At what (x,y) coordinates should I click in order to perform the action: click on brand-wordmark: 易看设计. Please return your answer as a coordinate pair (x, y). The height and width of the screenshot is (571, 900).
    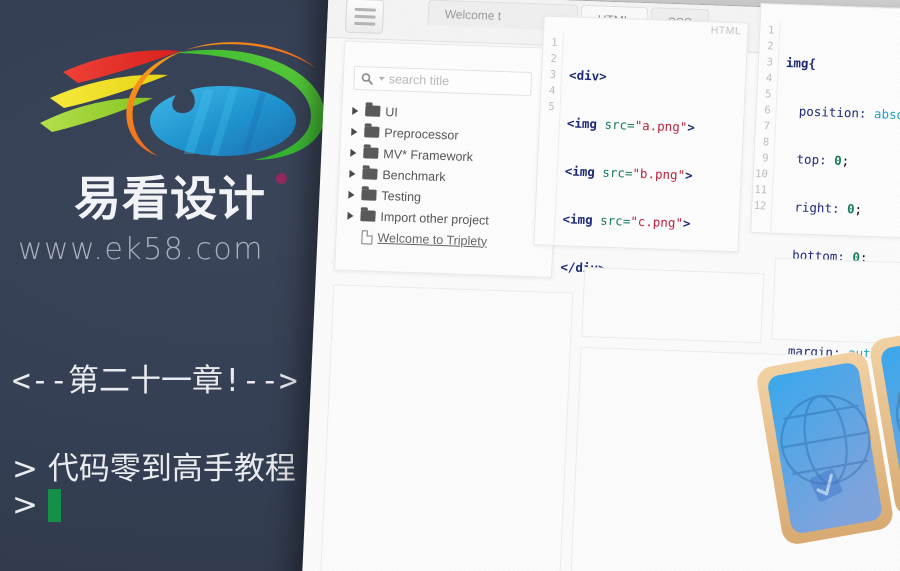
    Looking at the image, I should click on (204, 203).